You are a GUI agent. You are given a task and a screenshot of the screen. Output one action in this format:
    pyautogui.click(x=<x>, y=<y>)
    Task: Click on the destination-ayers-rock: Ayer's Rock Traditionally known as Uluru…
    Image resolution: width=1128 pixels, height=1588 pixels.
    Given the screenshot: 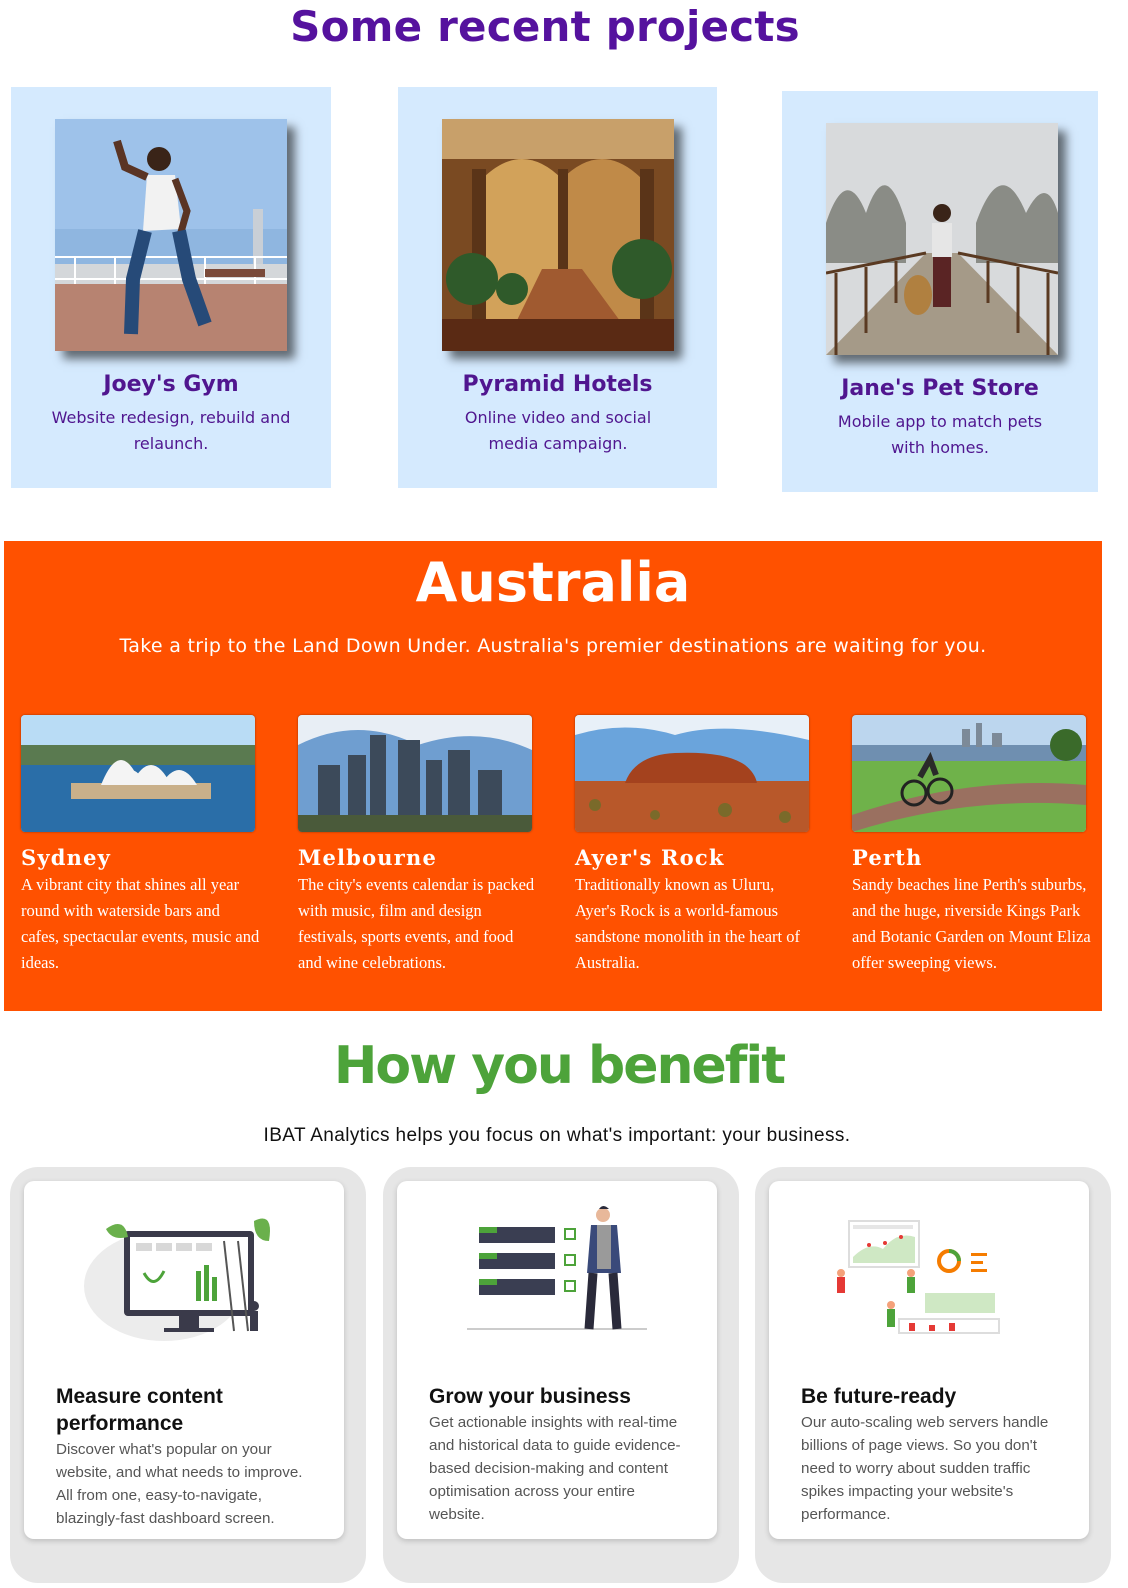 What is the action you would take?
    pyautogui.click(x=695, y=845)
    